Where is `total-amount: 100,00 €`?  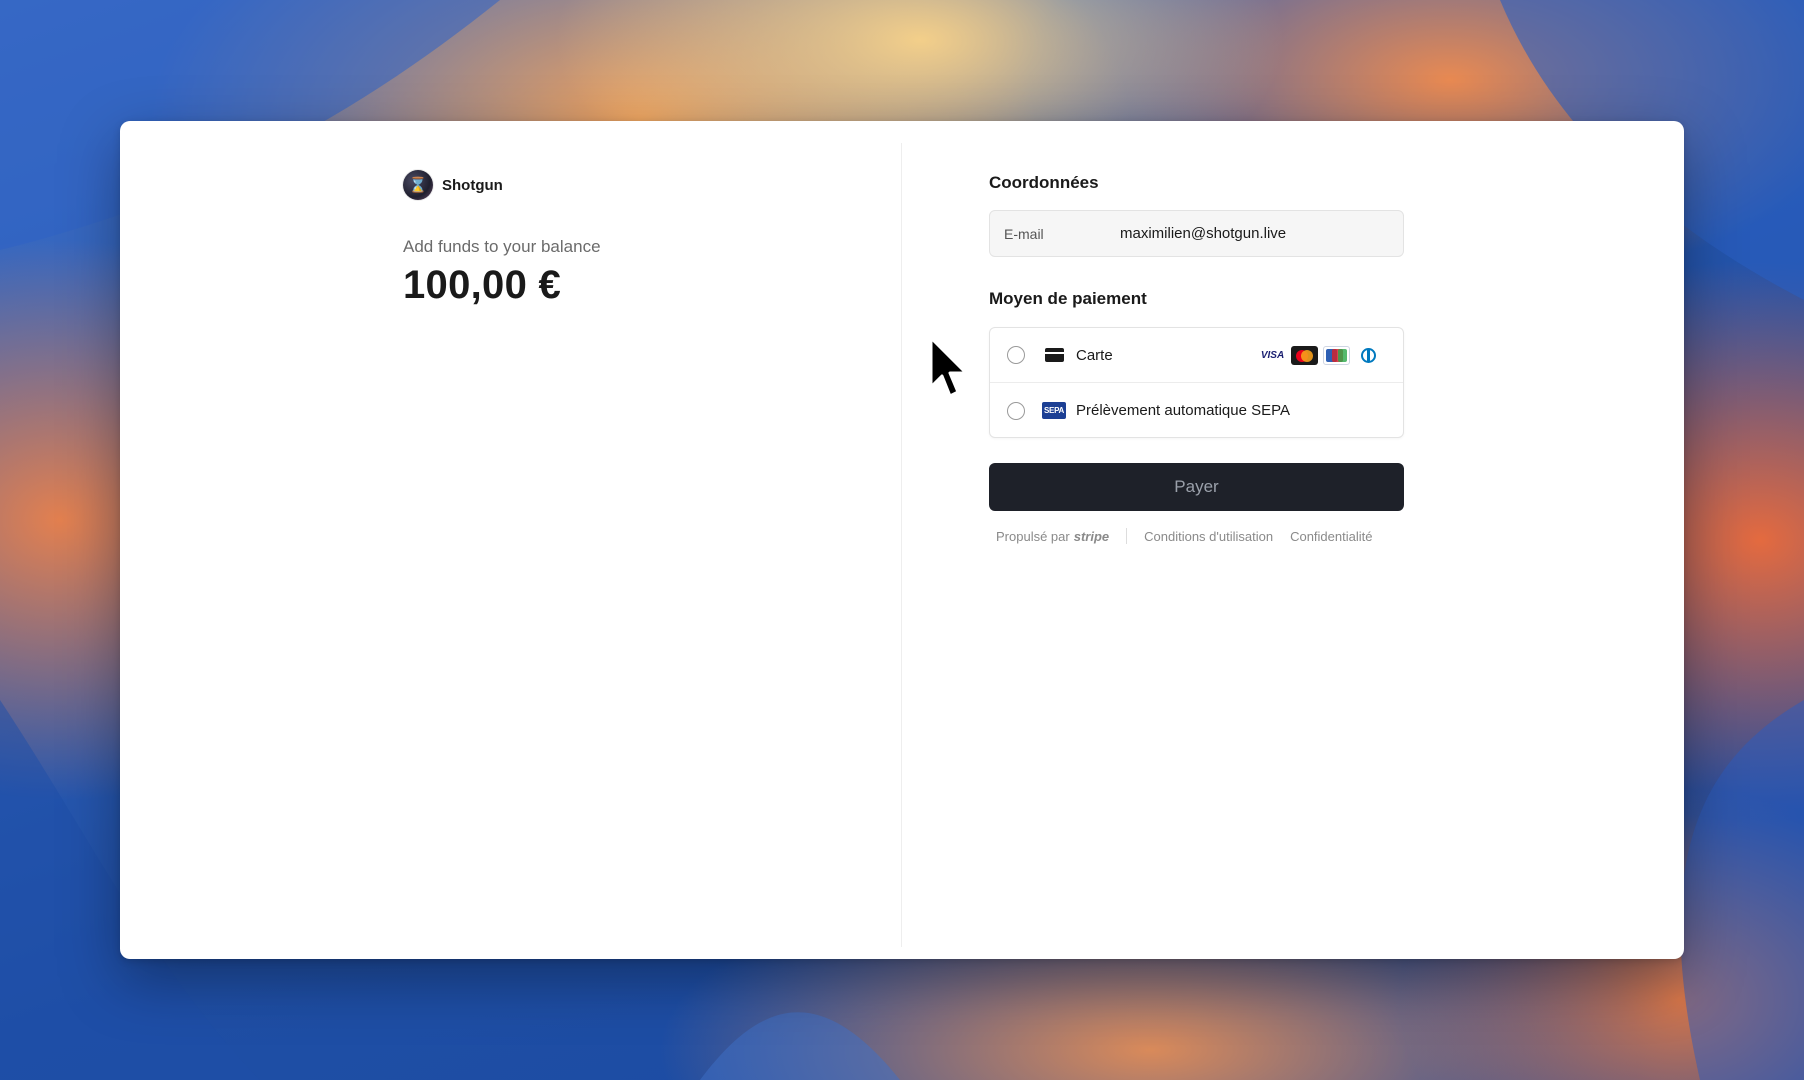
total-amount: 100,00 € is located at coordinates (482, 285).